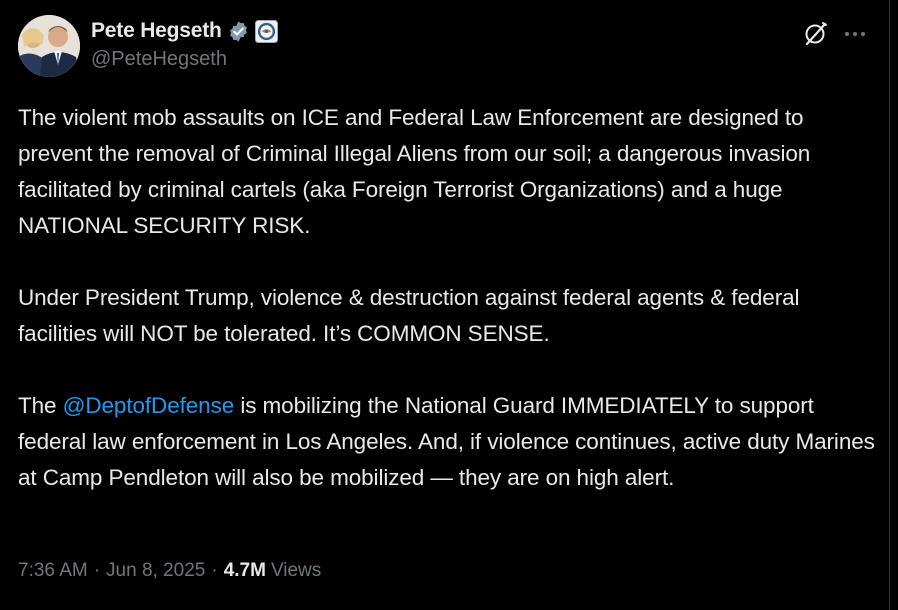 This screenshot has height=610, width=898. What do you see at coordinates (238, 31) in the screenshot?
I see `verified-badge-icon` at bounding box center [238, 31].